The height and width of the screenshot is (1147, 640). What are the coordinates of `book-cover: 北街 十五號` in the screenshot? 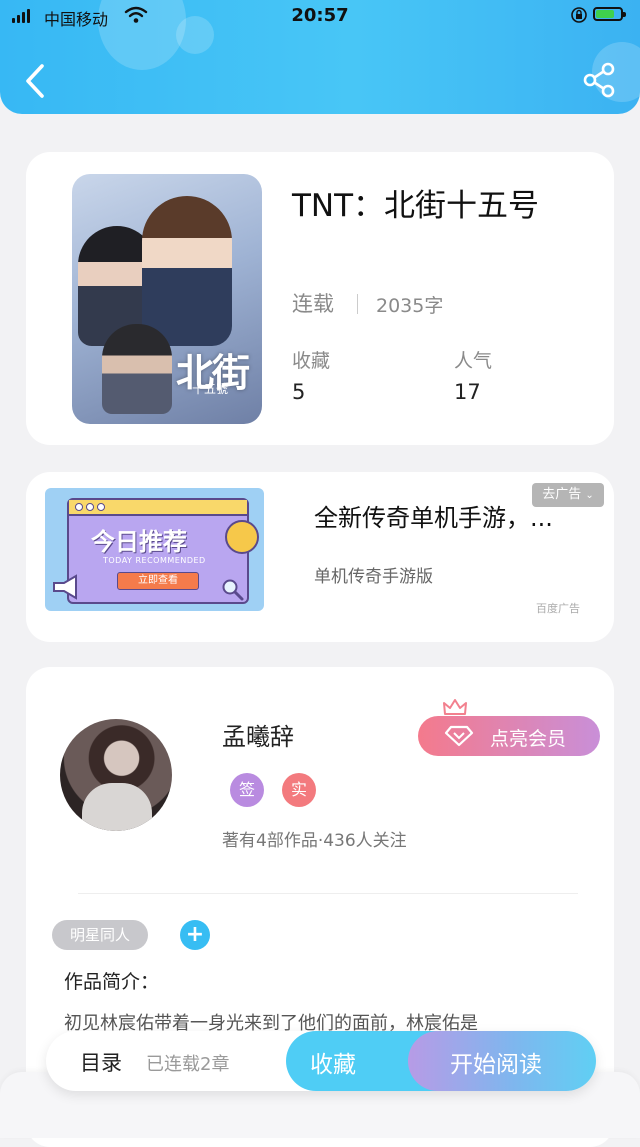 It's located at (167, 299).